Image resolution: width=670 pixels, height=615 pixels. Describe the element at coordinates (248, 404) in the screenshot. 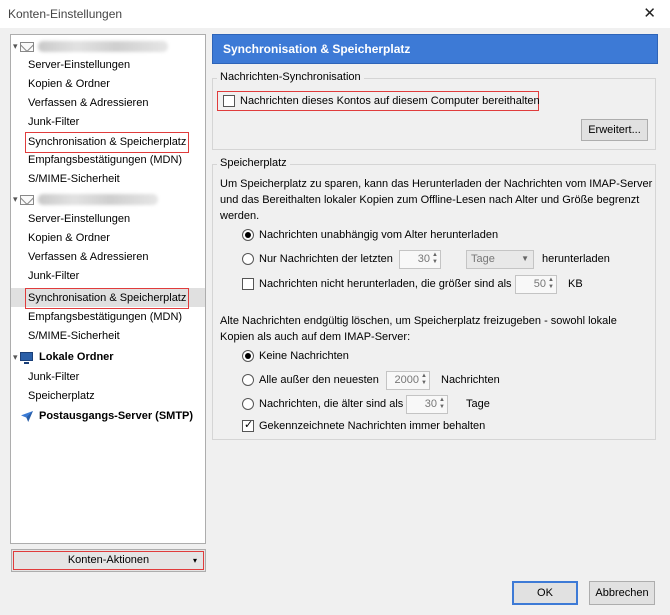

I see `delete-older-radio` at that location.